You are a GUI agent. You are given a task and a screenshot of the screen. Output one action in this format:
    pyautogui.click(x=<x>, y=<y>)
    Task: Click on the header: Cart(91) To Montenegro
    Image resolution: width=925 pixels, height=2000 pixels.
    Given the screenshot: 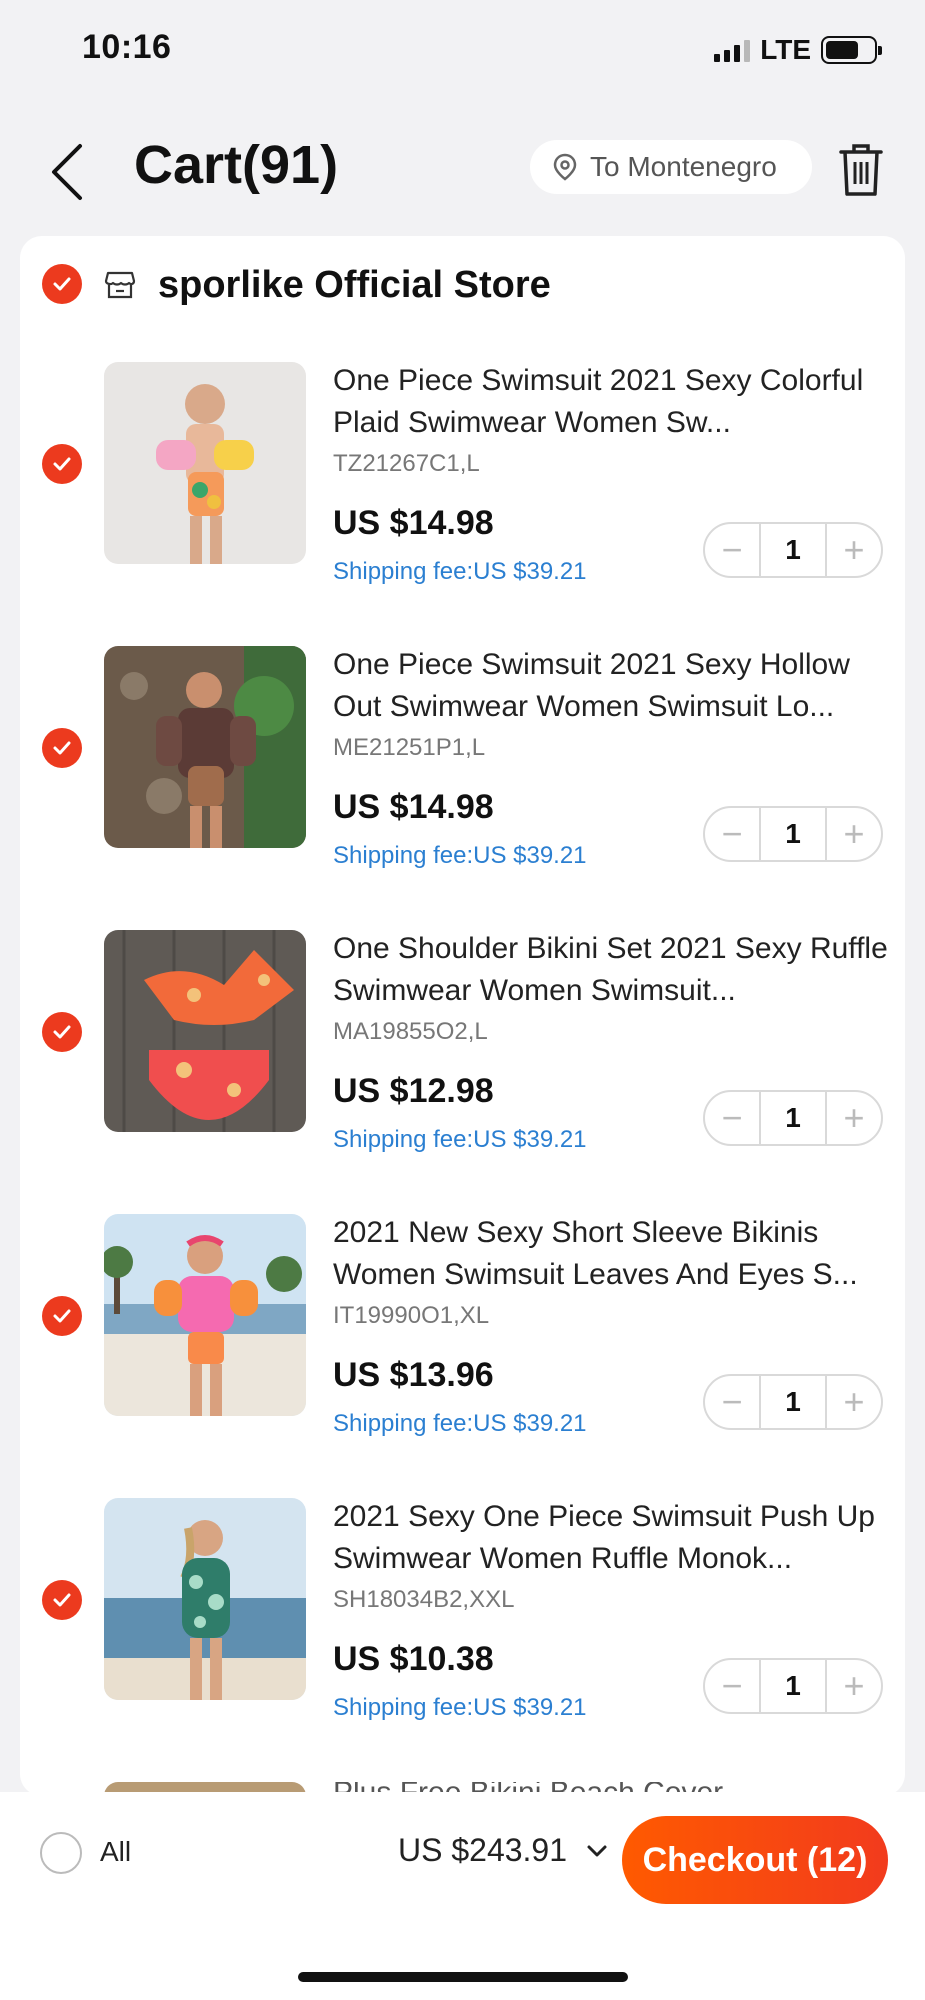 What is the action you would take?
    pyautogui.click(x=462, y=167)
    